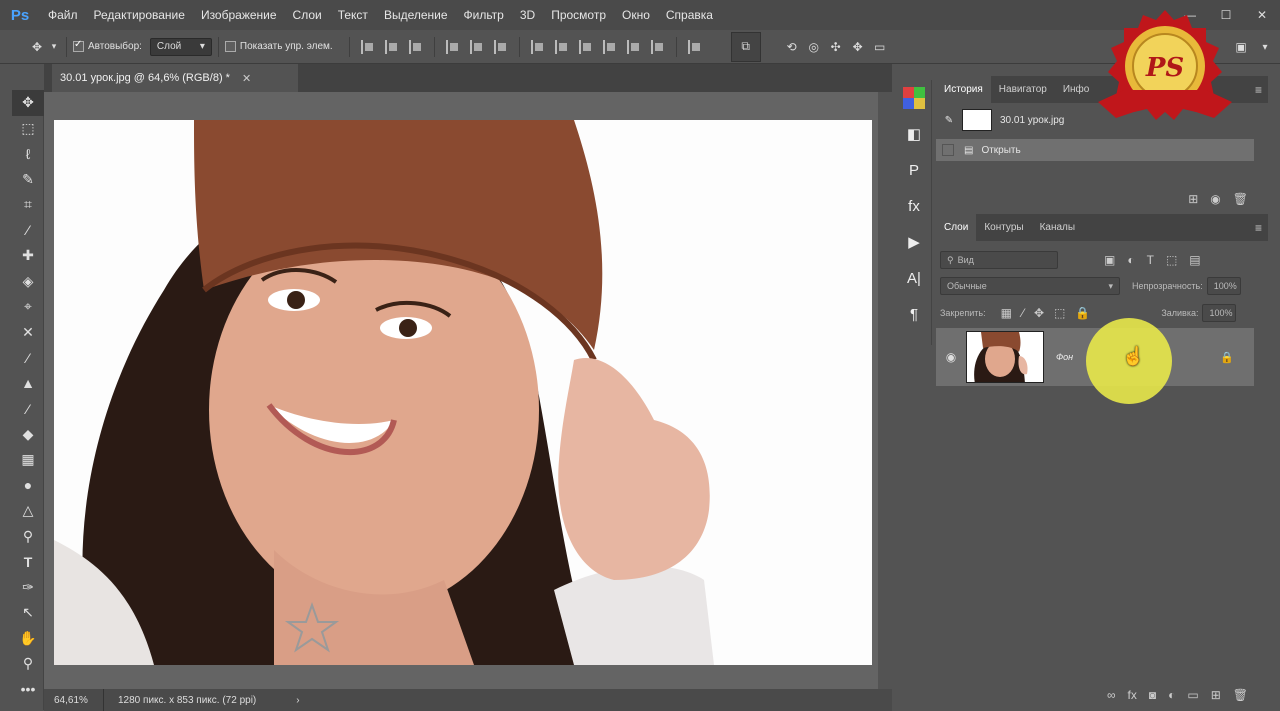 This screenshot has height=711, width=1280. What do you see at coordinates (914, 98) in the screenshot?
I see `color-panel-icon` at bounding box center [914, 98].